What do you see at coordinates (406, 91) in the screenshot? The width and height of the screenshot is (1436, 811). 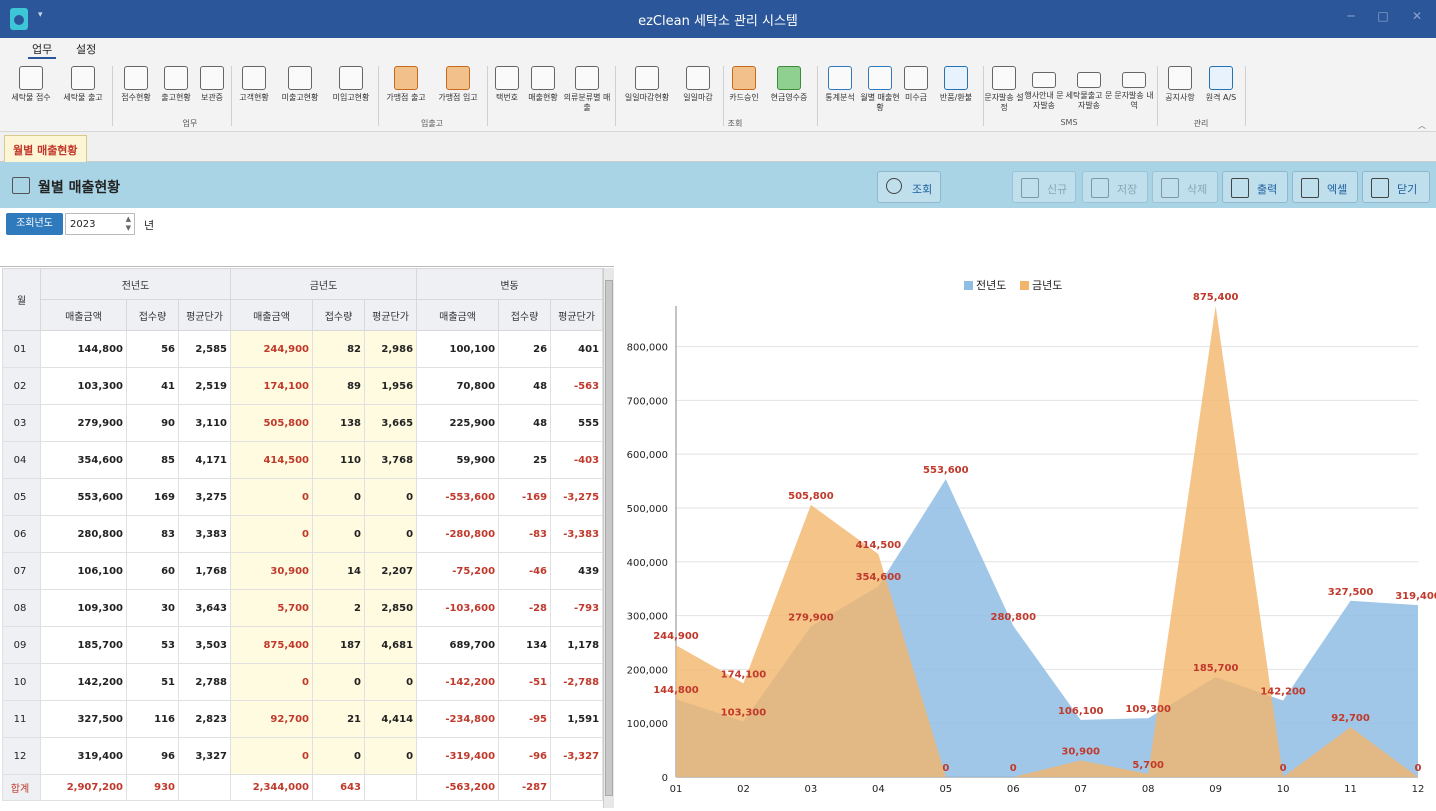 I see `ribbon-branch-out-button: 가맹점 출고` at bounding box center [406, 91].